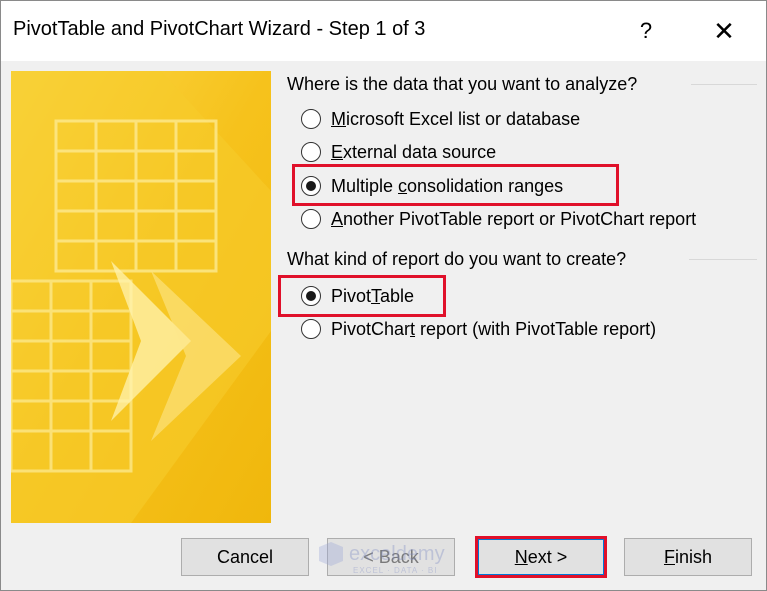  What do you see at coordinates (447, 185) in the screenshot?
I see `radio-label: Multiple consolidation ranges` at bounding box center [447, 185].